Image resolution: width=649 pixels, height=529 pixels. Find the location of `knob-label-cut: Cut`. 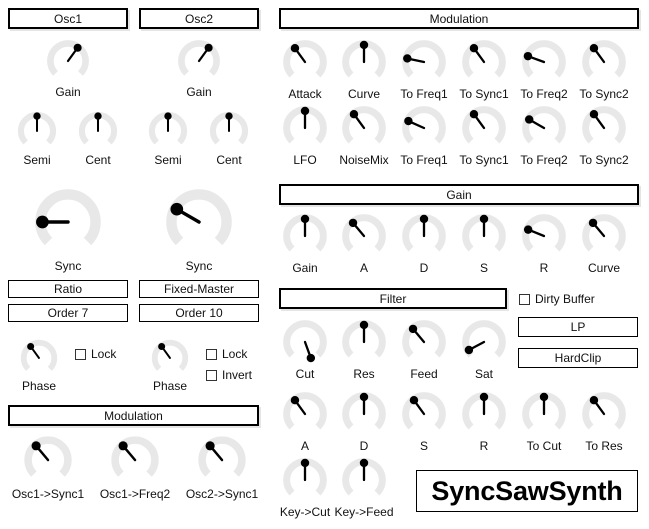

knob-label-cut: Cut is located at coordinates (305, 374).